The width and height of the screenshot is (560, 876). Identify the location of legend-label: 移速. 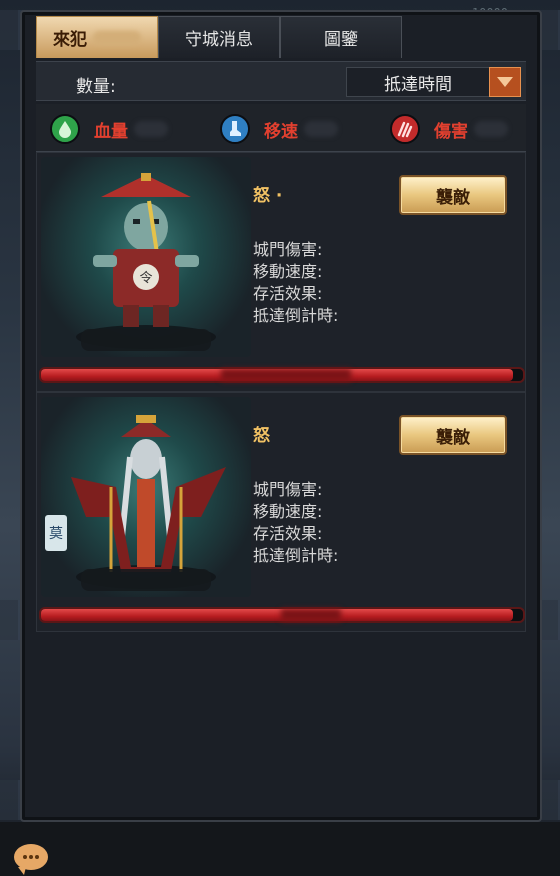
(281, 131).